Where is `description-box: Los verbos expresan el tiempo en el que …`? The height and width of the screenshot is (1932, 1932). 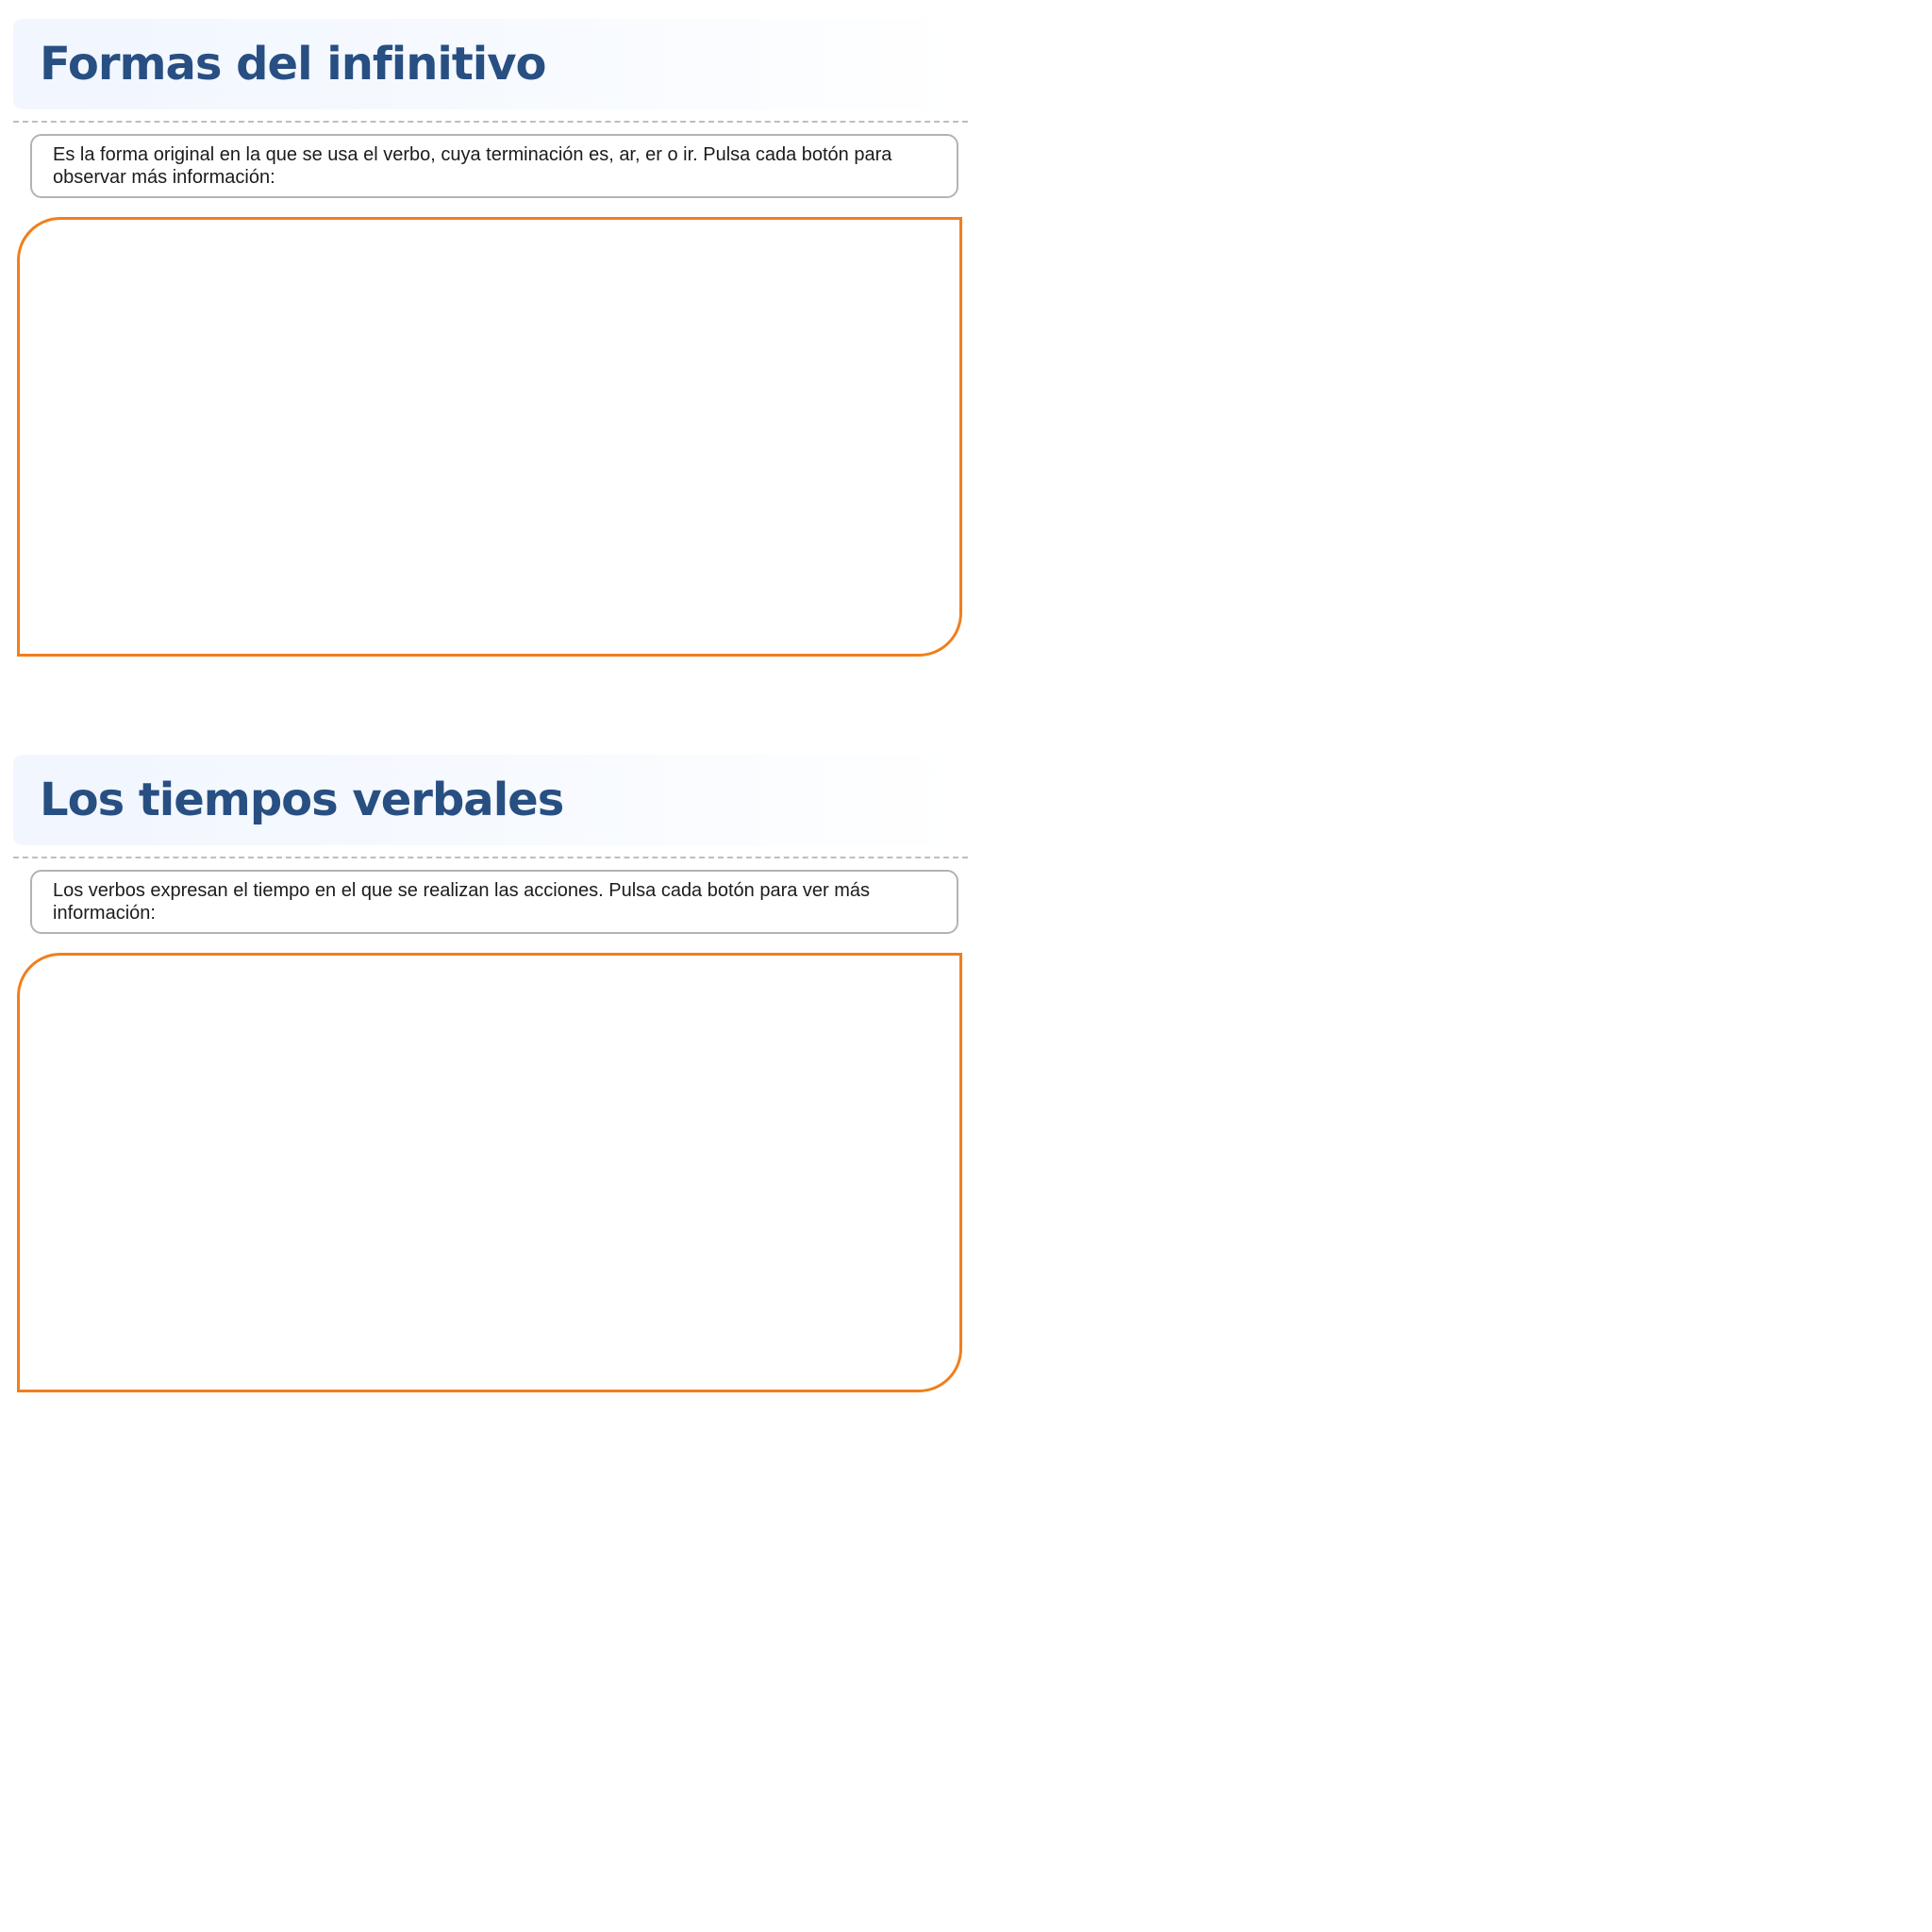
description-box: Los verbos expresan el tiempo en el que … is located at coordinates (494, 902).